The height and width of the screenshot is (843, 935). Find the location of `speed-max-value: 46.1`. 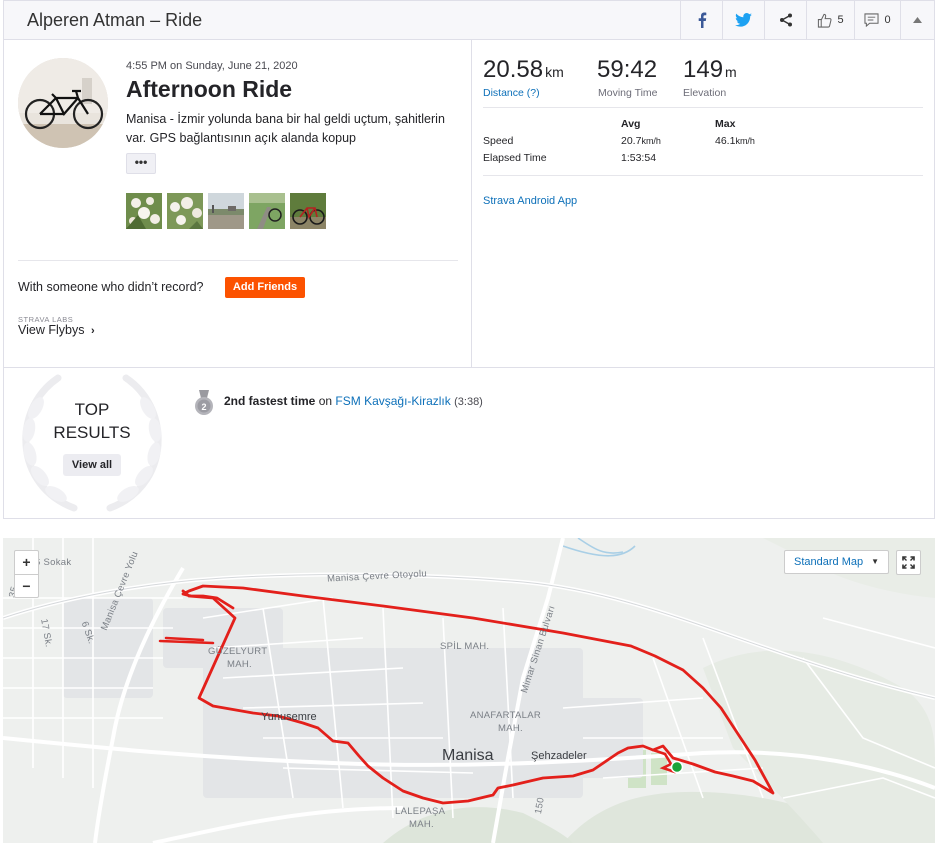

speed-max-value: 46.1 is located at coordinates (725, 141).